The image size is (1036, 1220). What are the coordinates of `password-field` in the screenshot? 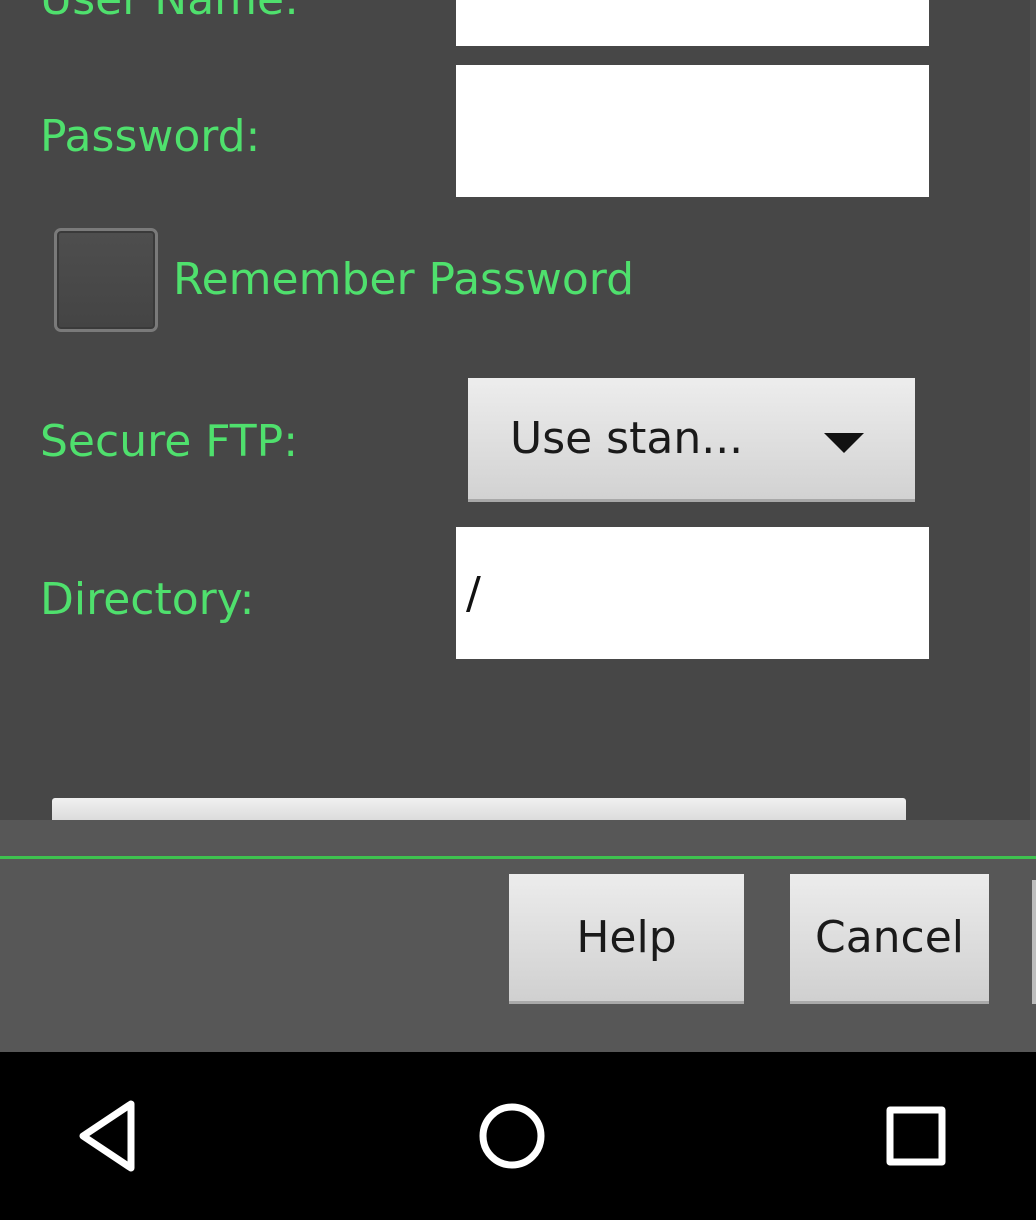 It's located at (692, 131).